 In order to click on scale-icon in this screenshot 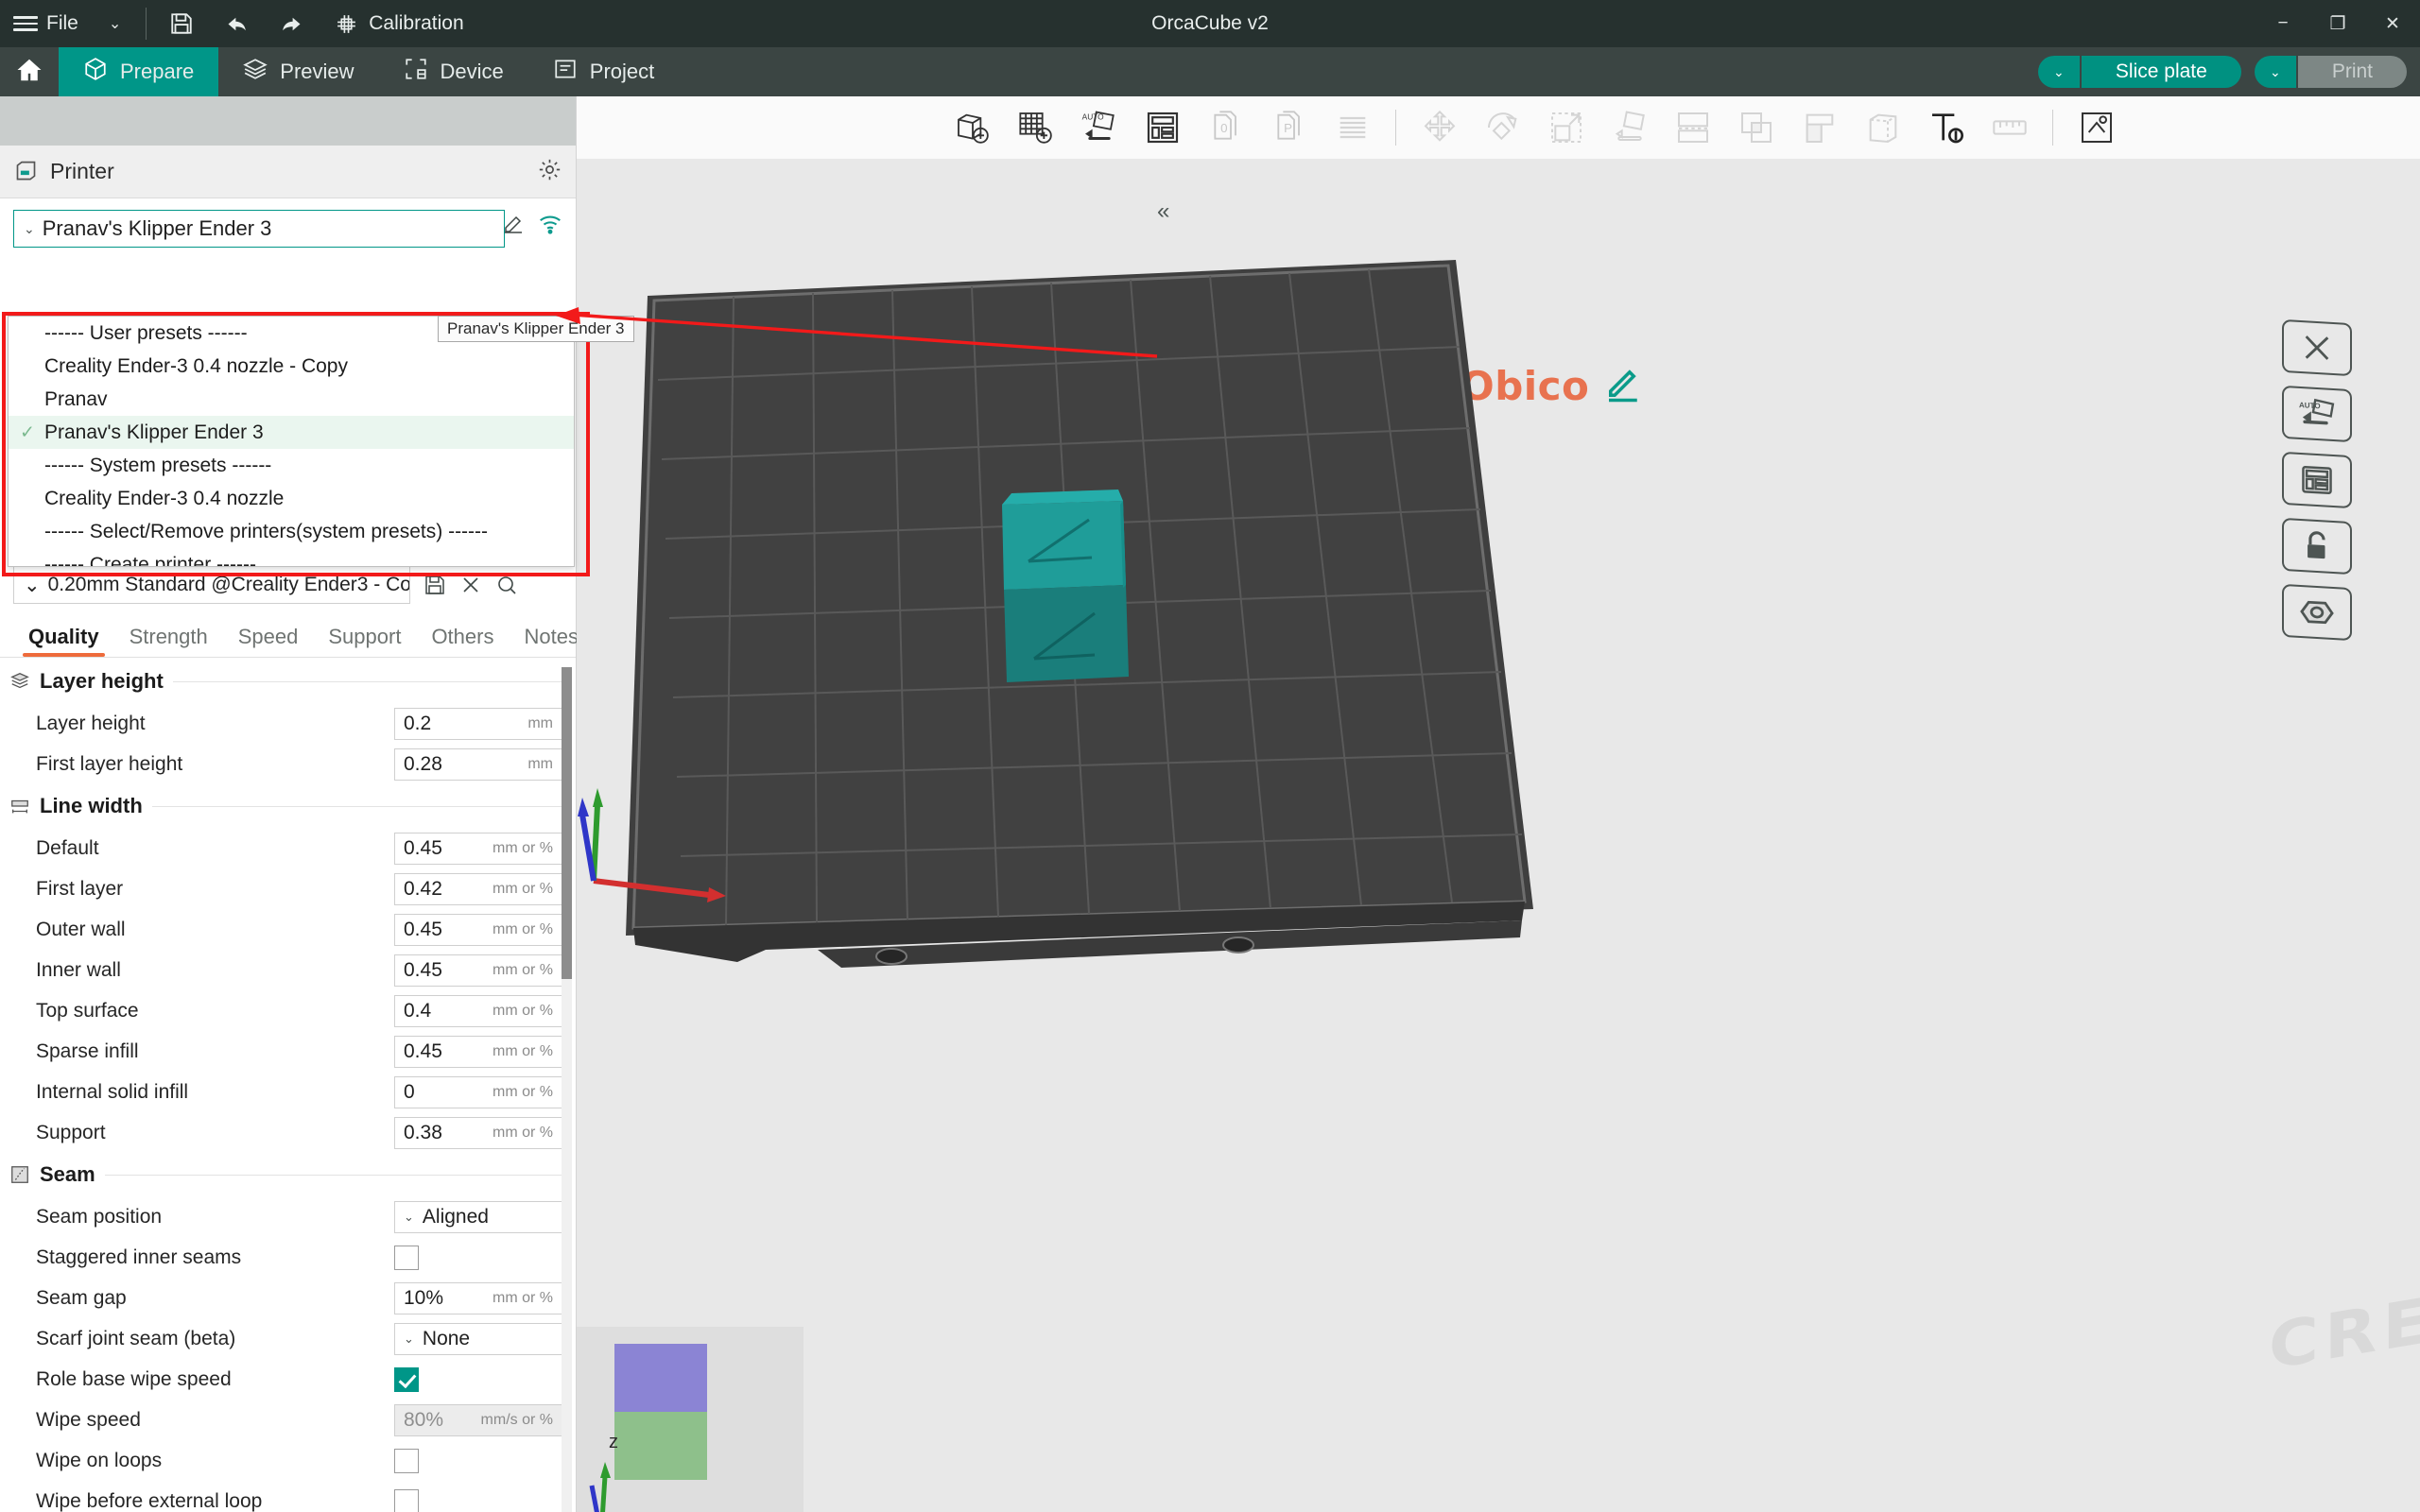, I will do `click(1566, 127)`.